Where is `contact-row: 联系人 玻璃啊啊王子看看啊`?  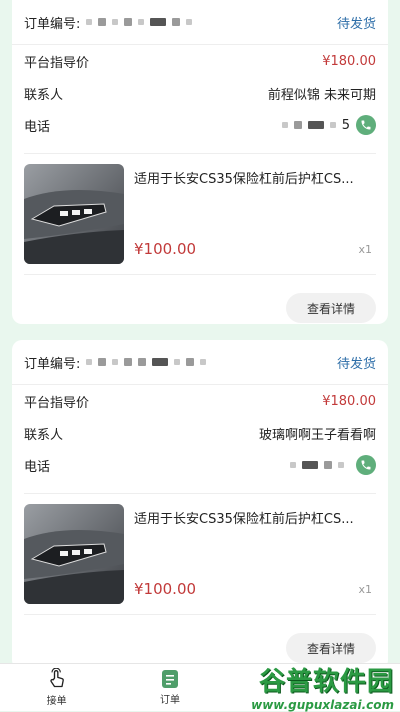 contact-row: 联系人 玻璃啊啊王子看看啊 is located at coordinates (200, 433).